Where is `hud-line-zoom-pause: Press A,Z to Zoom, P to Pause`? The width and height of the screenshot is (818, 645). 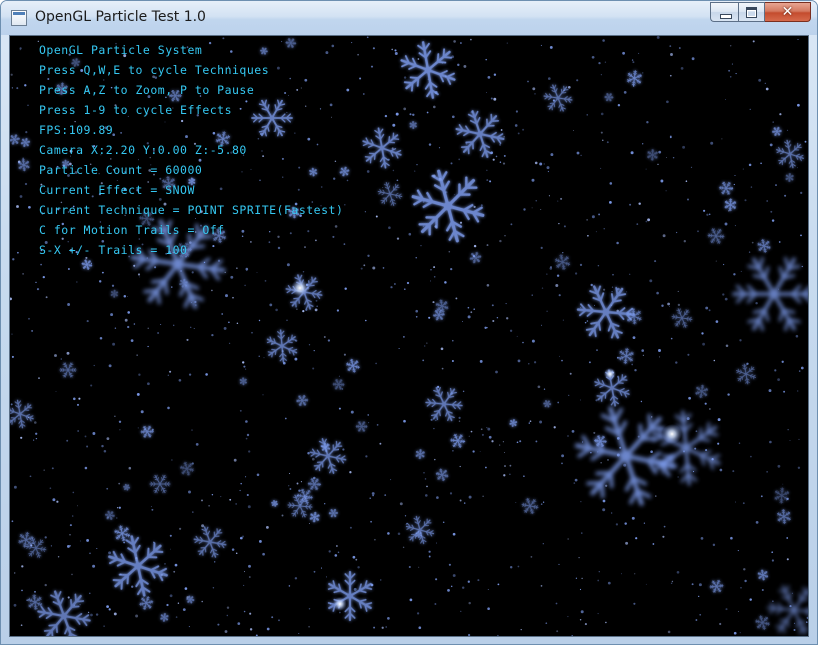 hud-line-zoom-pause: Press A,Z to Zoom, P to Pause is located at coordinates (147, 90).